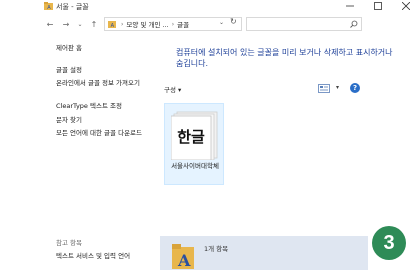 The width and height of the screenshot is (420, 270). What do you see at coordinates (69, 120) in the screenshot?
I see `sidebar-link-find-character: 문자 찾기` at bounding box center [69, 120].